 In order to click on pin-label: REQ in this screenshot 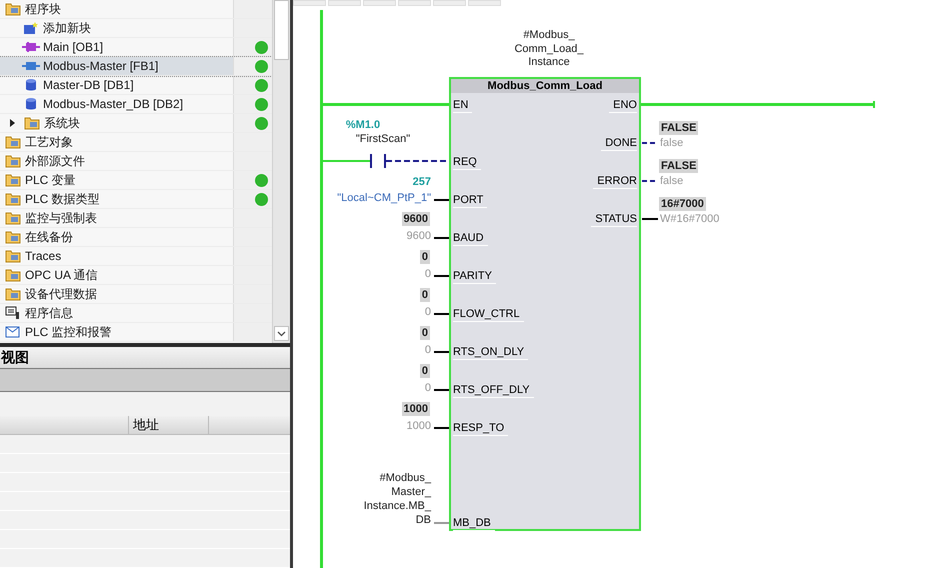, I will do `click(467, 162)`.